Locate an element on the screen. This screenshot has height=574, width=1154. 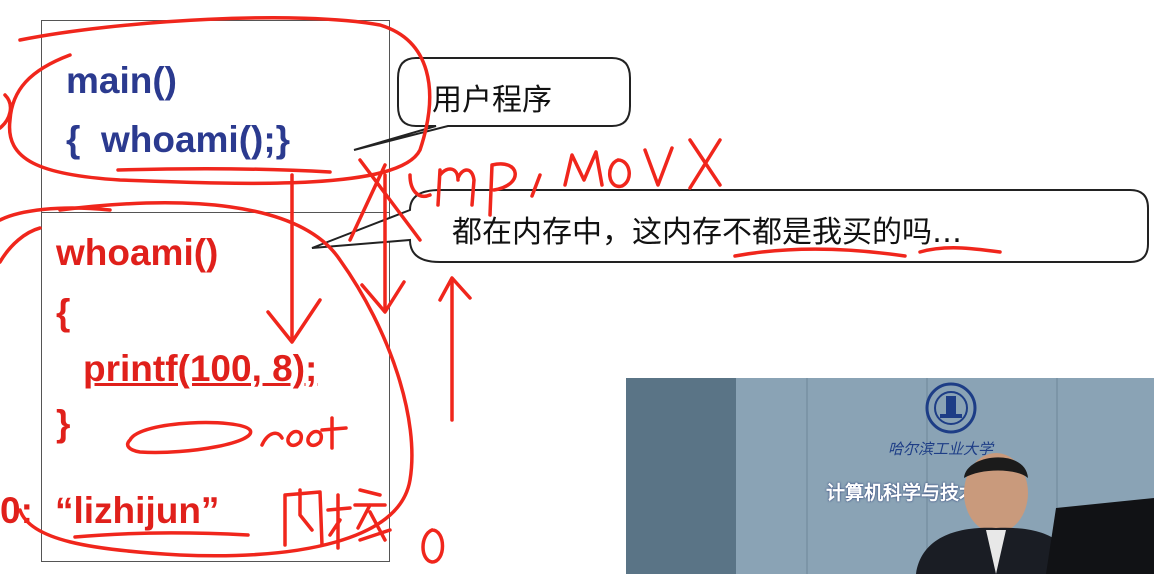
video-wall-left is located at coordinates (681, 476).